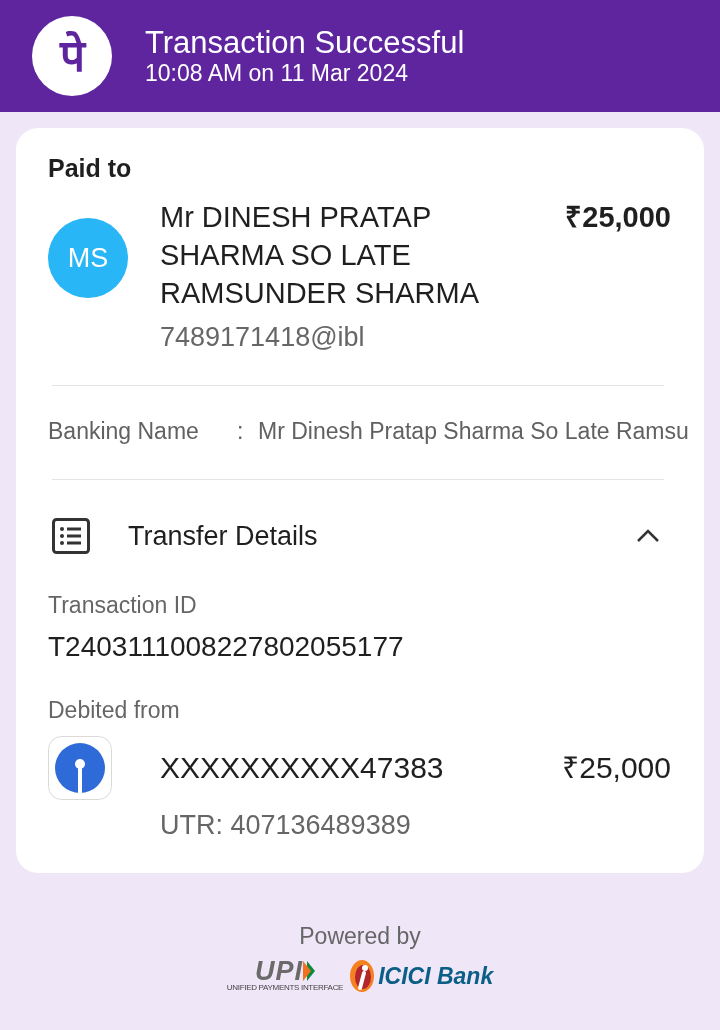  Describe the element at coordinates (263, 337) in the screenshot. I see `upi-id: 7489171418@ibl` at that location.